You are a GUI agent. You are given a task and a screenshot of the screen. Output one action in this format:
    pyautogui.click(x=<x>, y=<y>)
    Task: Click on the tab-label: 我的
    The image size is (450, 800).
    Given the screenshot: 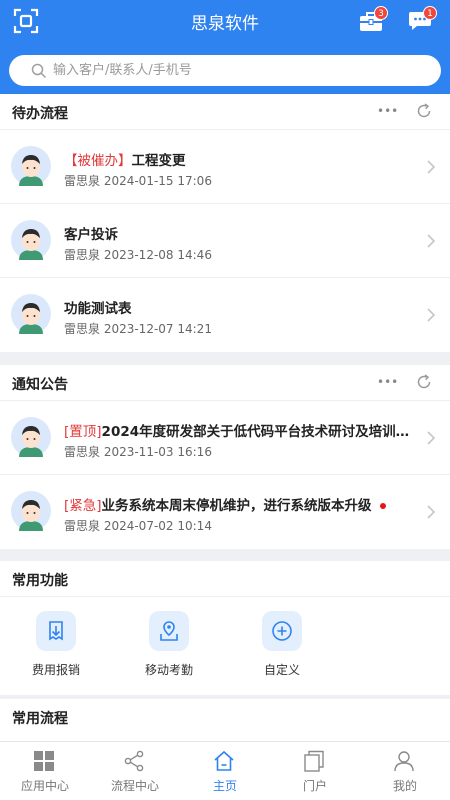 What is the action you would take?
    pyautogui.click(x=404, y=786)
    